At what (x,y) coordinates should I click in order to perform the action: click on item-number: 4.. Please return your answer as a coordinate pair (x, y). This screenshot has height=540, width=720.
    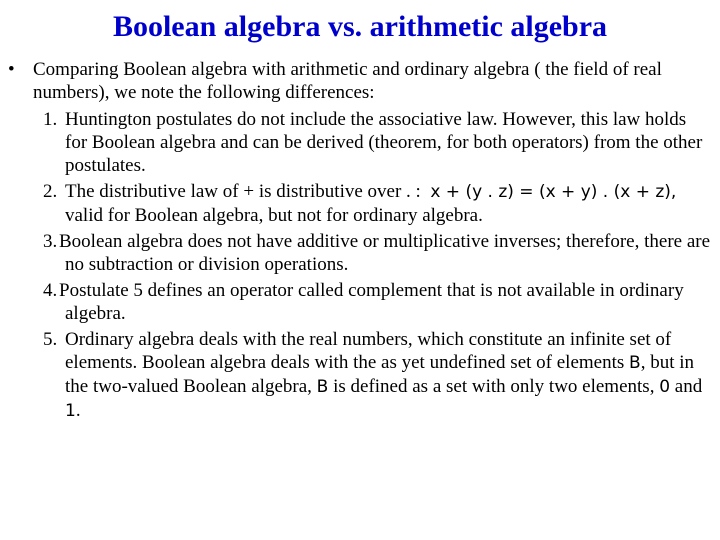
    Looking at the image, I should click on (50, 290).